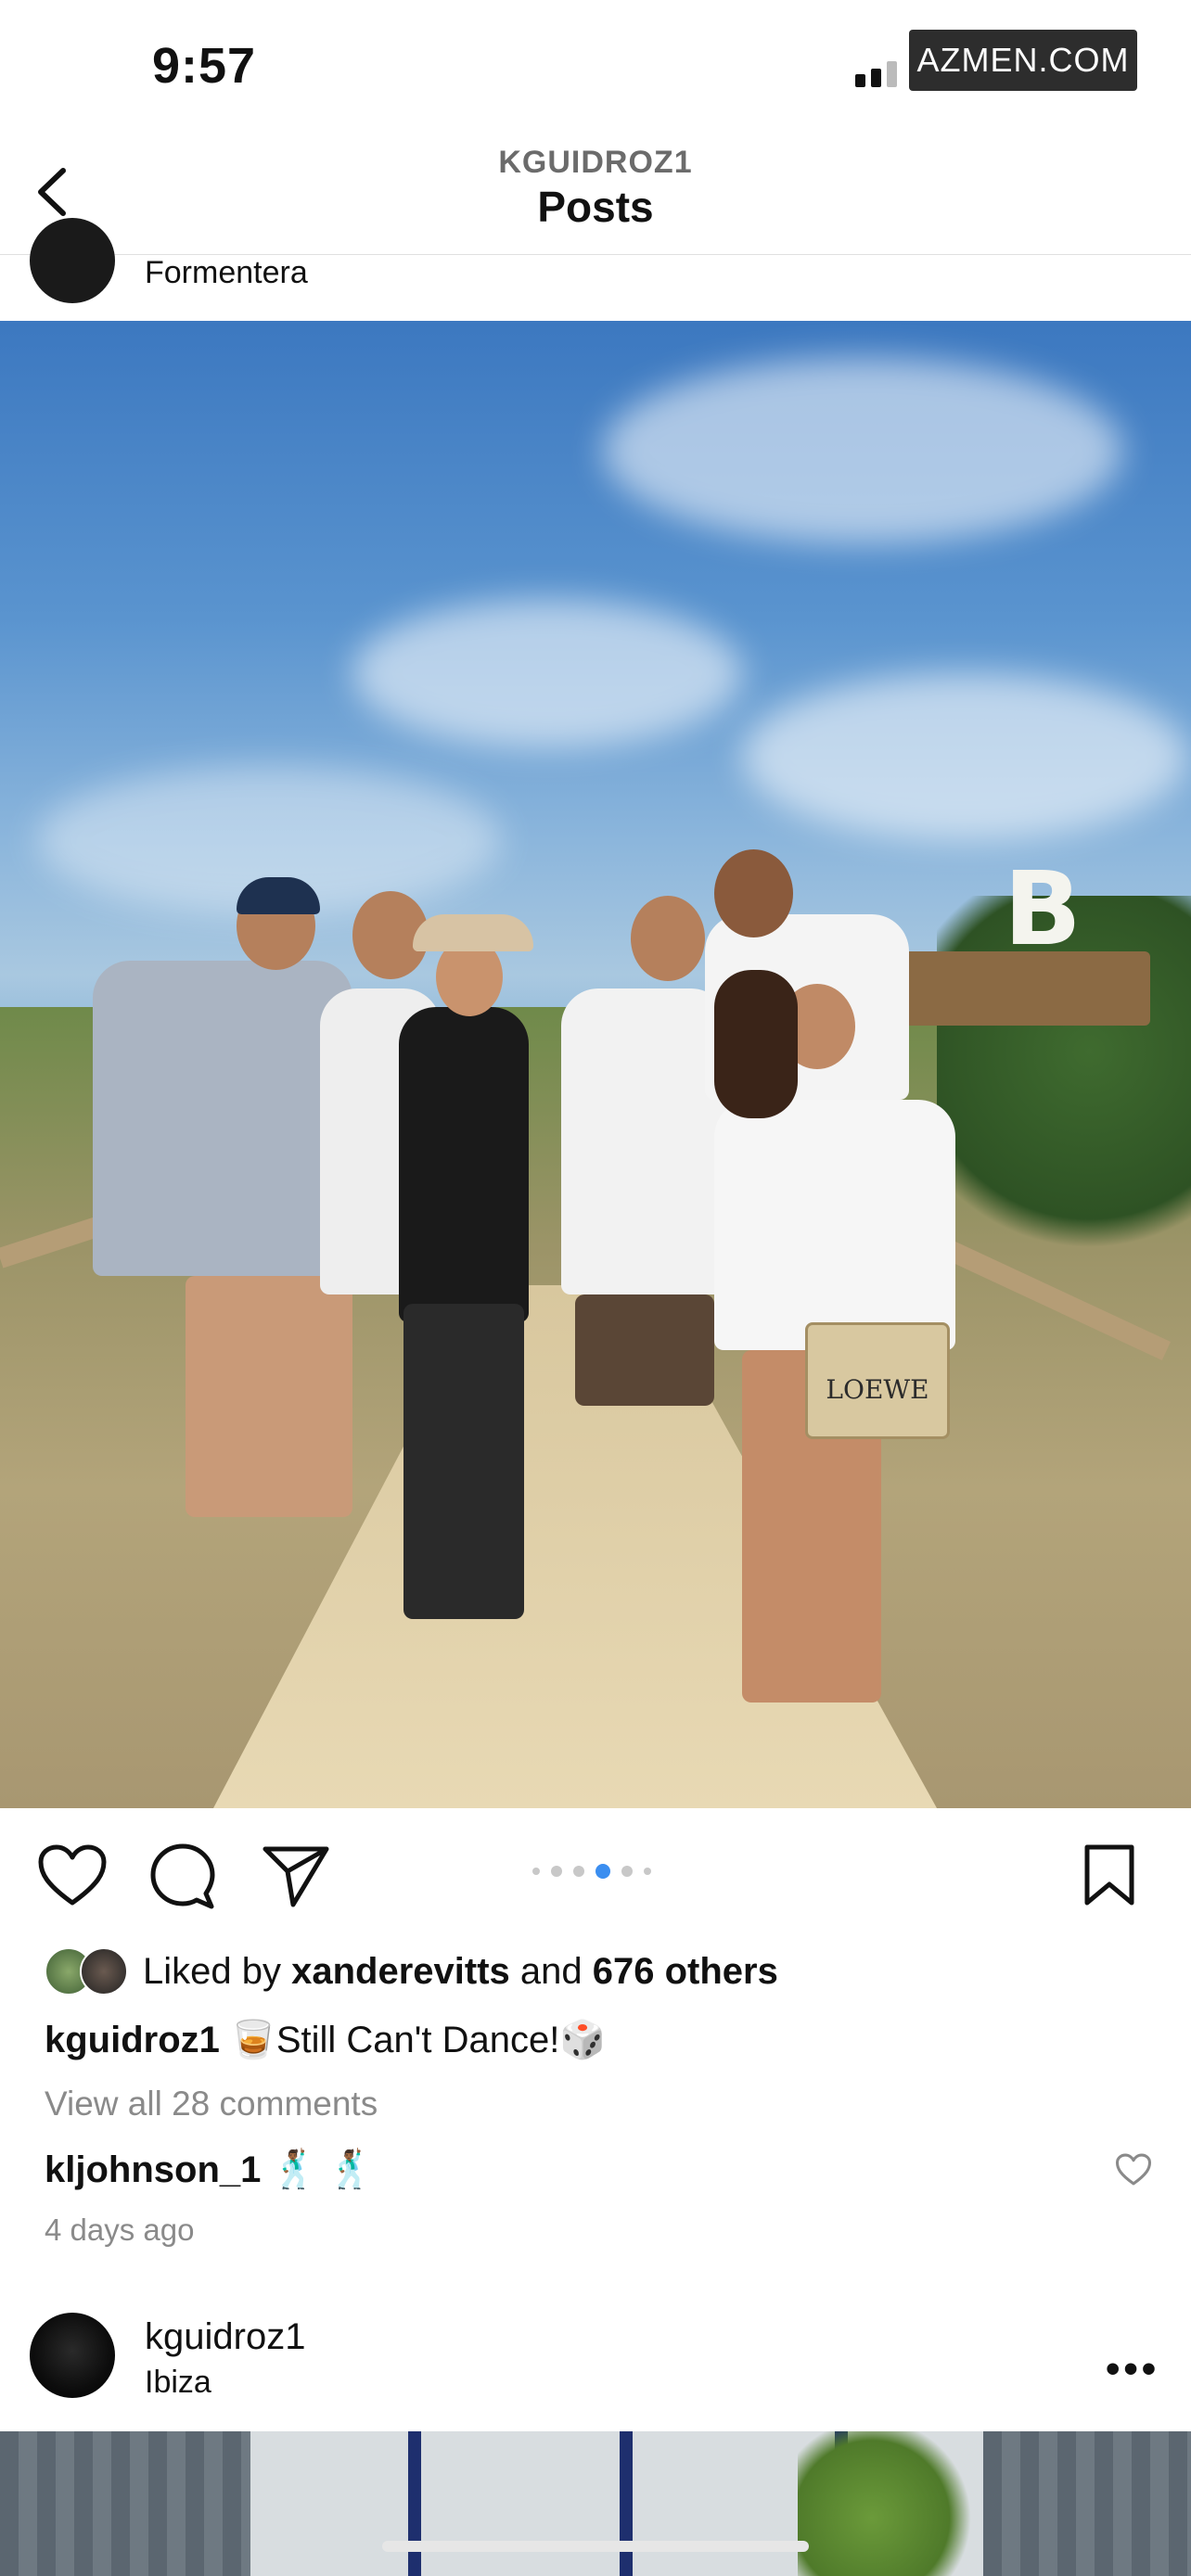  I want to click on small-heart-icon, so click(1133, 2170).